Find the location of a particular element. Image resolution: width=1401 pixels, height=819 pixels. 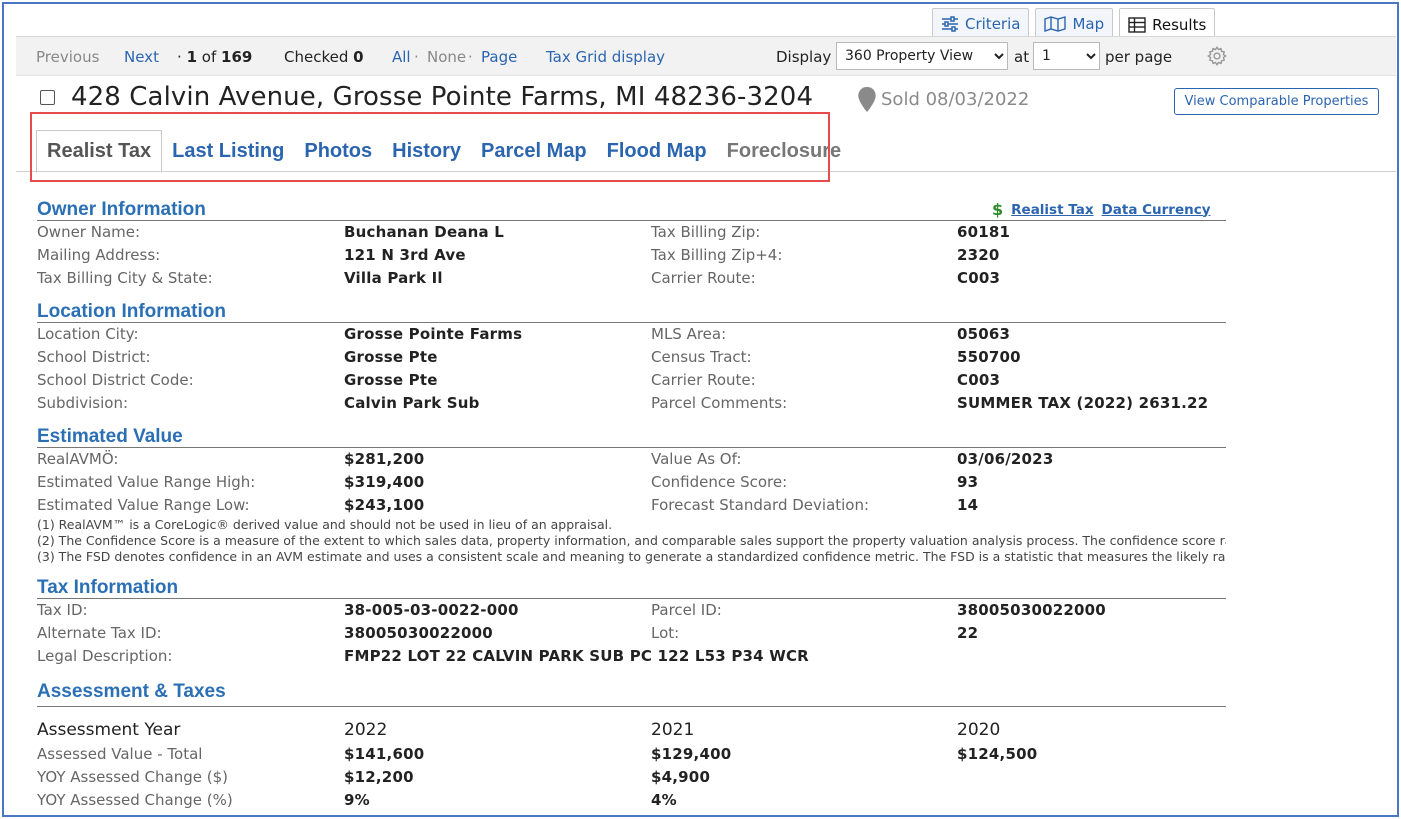

select-page-link: Page is located at coordinates (499, 57).